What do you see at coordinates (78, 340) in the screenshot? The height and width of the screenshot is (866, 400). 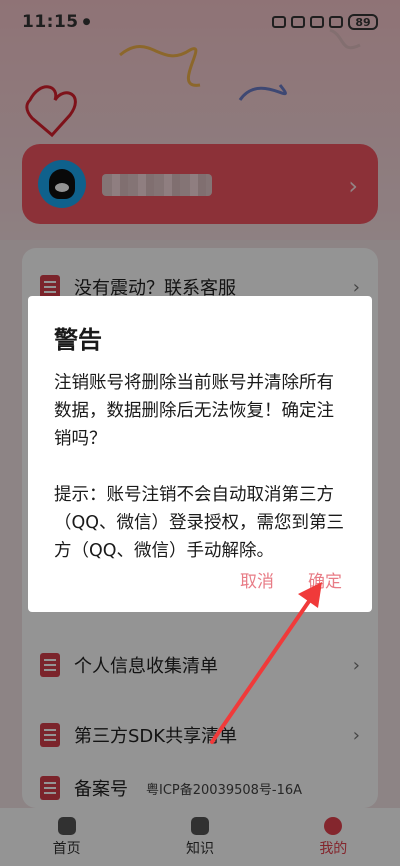 I see `dialog-title: 警告` at bounding box center [78, 340].